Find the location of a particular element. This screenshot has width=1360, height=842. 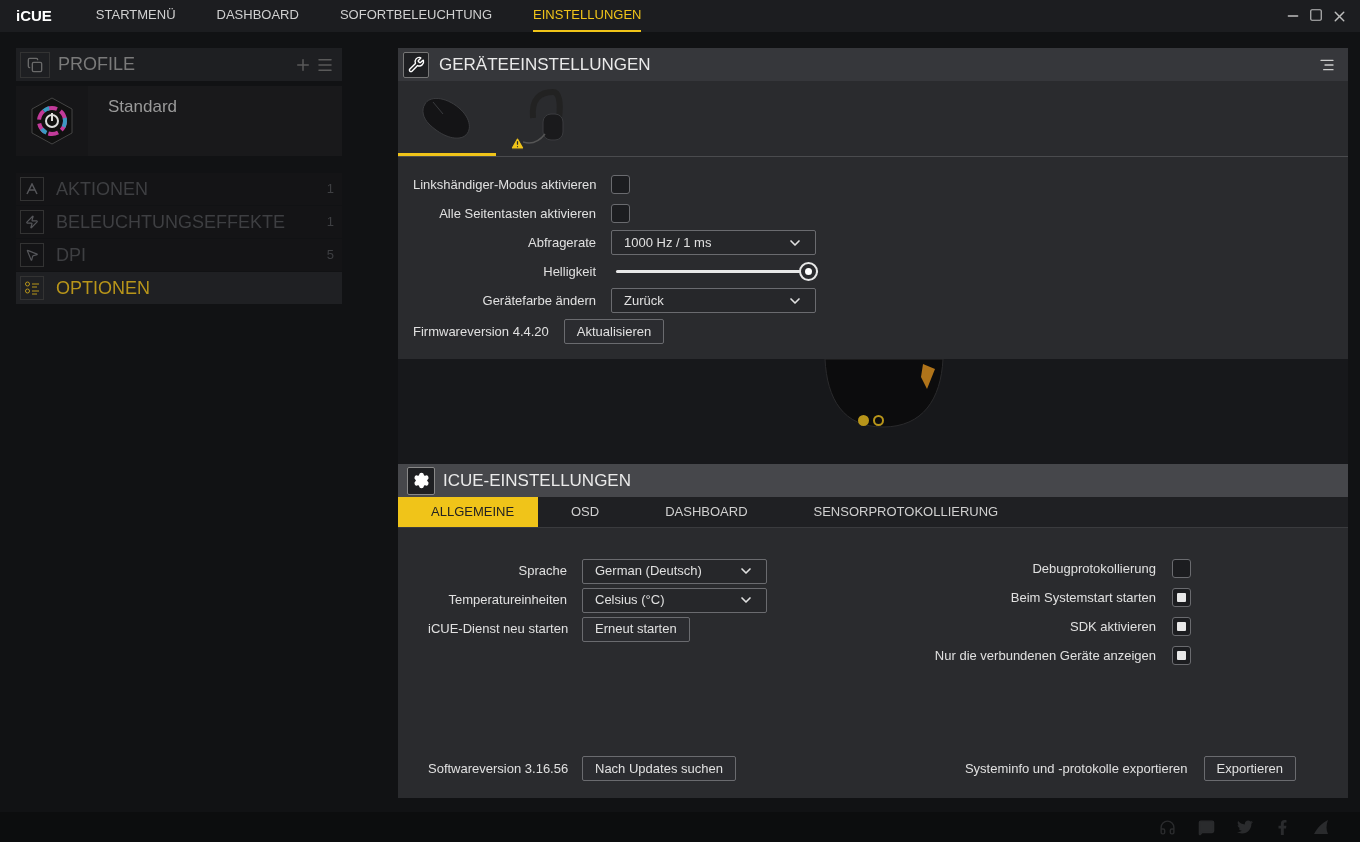

nav-tab: EINSTELLUNGEN is located at coordinates (587, 16).